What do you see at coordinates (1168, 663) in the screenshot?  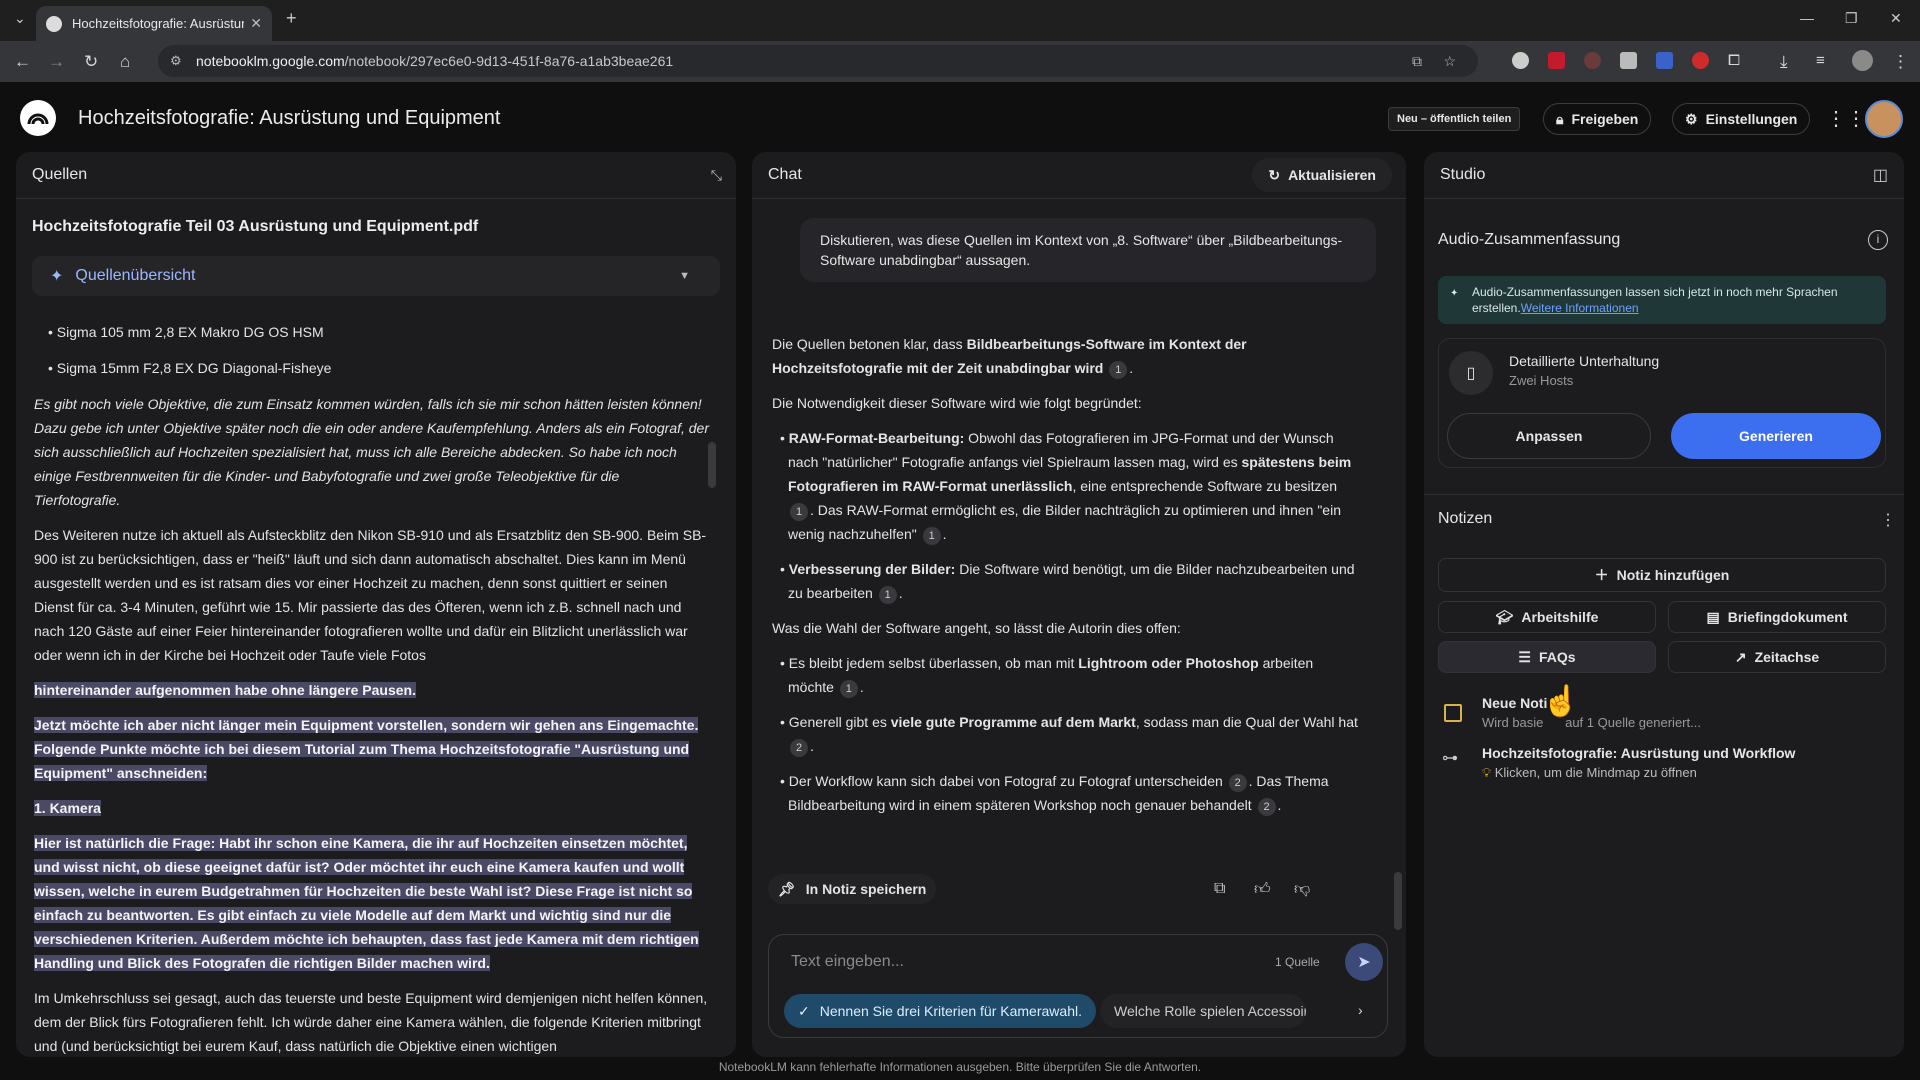 I see `answer-bold: Lightroom oder Photoshop` at bounding box center [1168, 663].